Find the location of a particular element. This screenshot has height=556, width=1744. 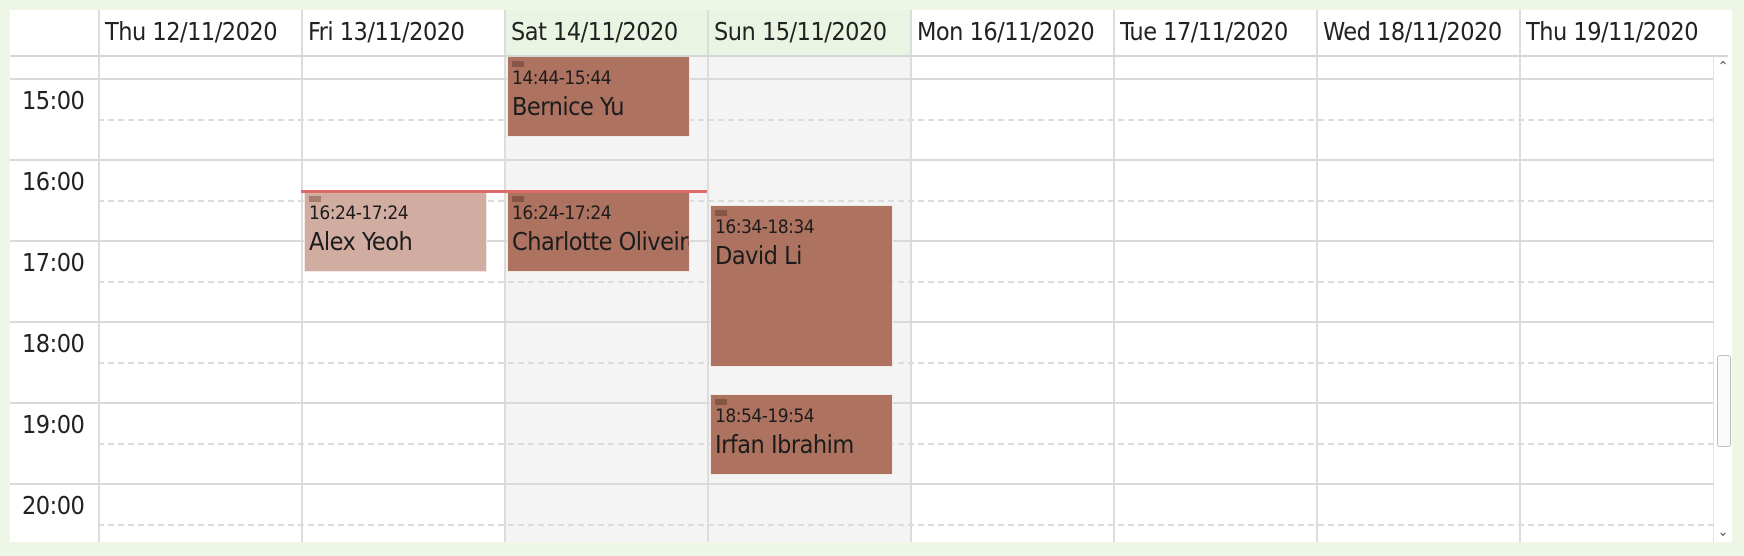

hour-label: 20:00 is located at coordinates (53, 505).